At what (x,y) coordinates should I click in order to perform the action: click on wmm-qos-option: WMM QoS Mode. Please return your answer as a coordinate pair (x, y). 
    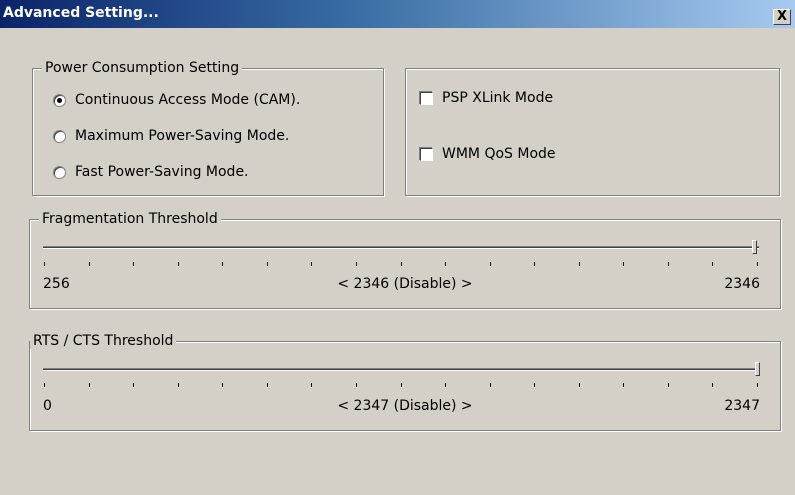
    Looking at the image, I should click on (488, 154).